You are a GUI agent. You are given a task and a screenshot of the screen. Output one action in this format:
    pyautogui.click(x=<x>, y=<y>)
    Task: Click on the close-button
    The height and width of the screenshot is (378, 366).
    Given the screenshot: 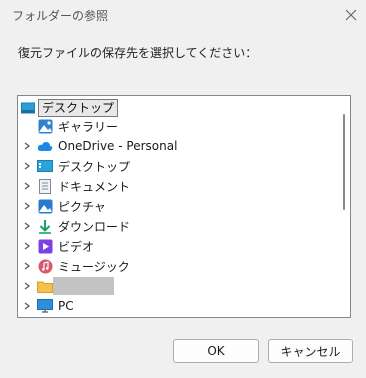 What is the action you would take?
    pyautogui.click(x=351, y=15)
    